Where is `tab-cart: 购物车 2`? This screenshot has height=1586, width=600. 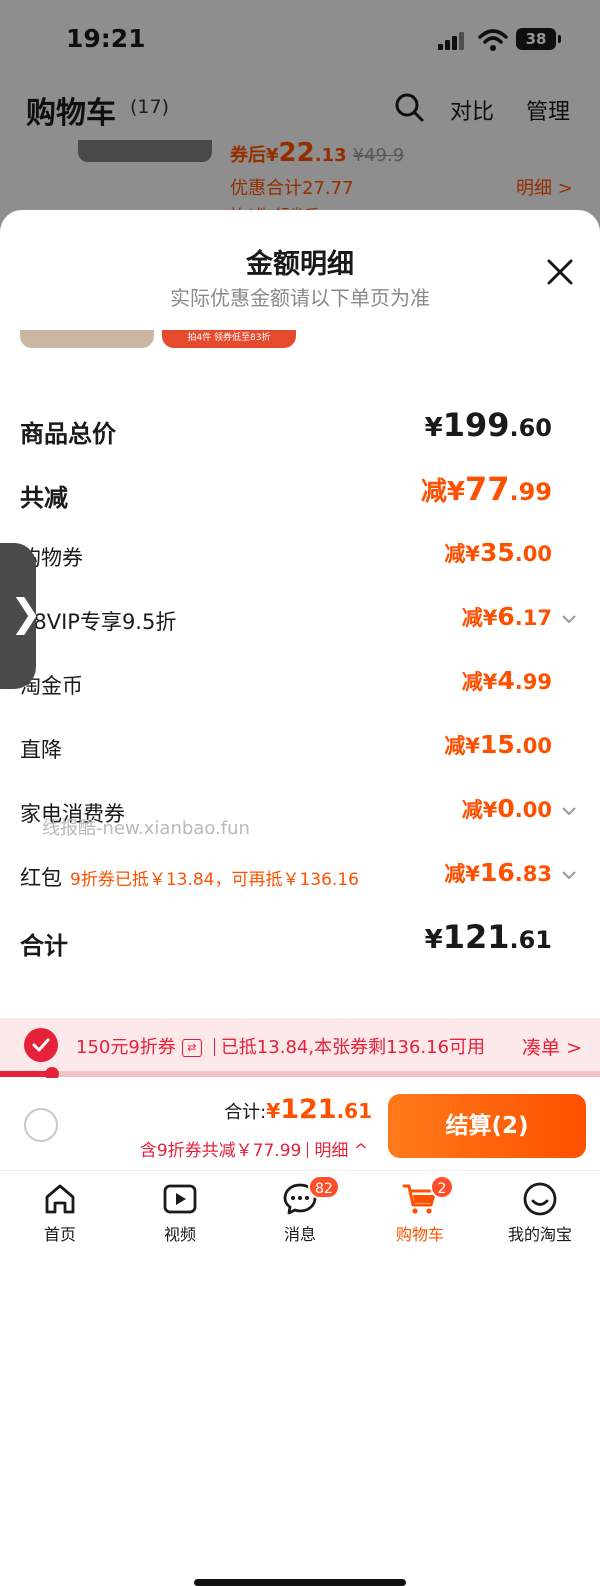
tab-cart: 购物车 2 is located at coordinates (420, 1213).